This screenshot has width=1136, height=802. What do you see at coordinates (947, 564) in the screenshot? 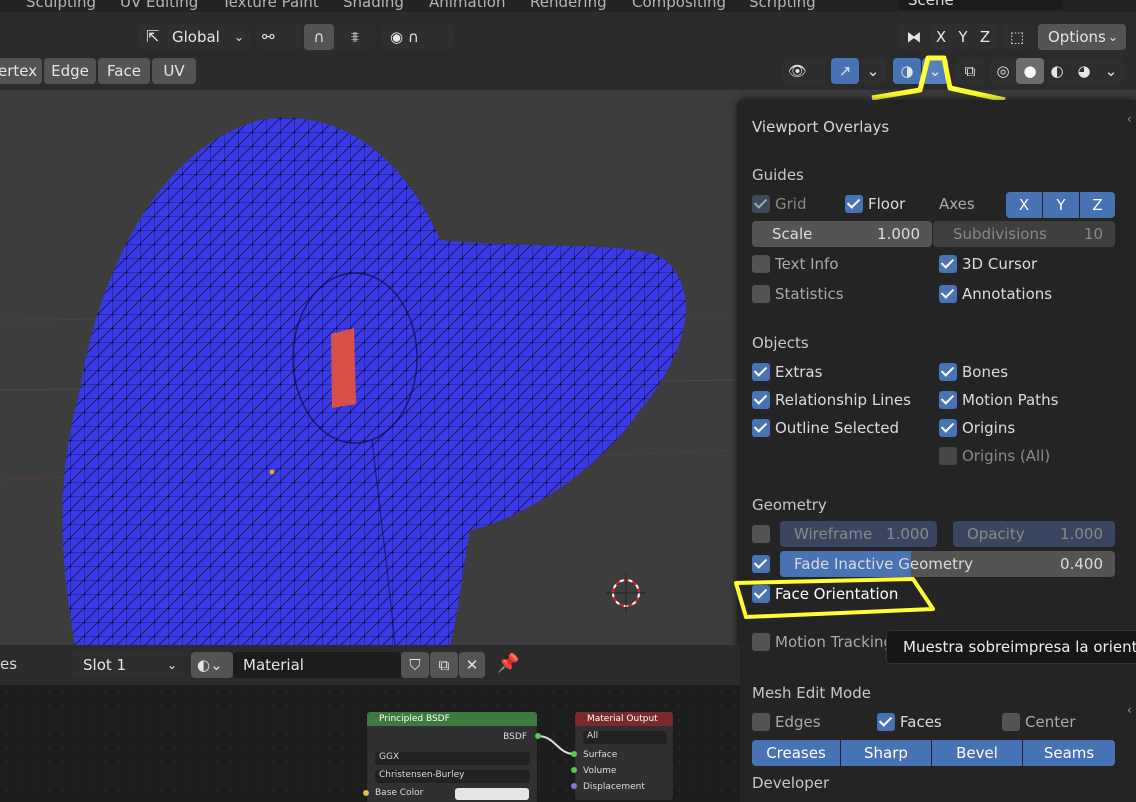
I see `fade-inactive-slider: Fade Inactive Geometry 0.400` at bounding box center [947, 564].